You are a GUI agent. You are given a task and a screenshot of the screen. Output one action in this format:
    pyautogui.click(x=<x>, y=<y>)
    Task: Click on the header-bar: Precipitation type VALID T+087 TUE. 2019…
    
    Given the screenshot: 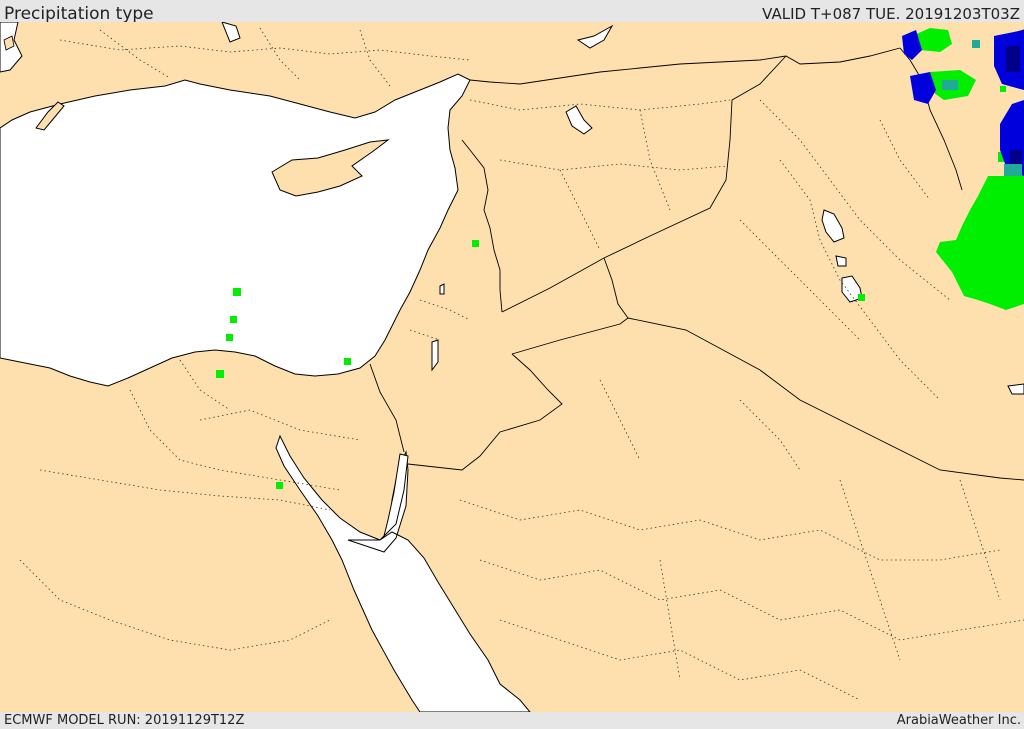 What is the action you would take?
    pyautogui.click(x=512, y=12)
    